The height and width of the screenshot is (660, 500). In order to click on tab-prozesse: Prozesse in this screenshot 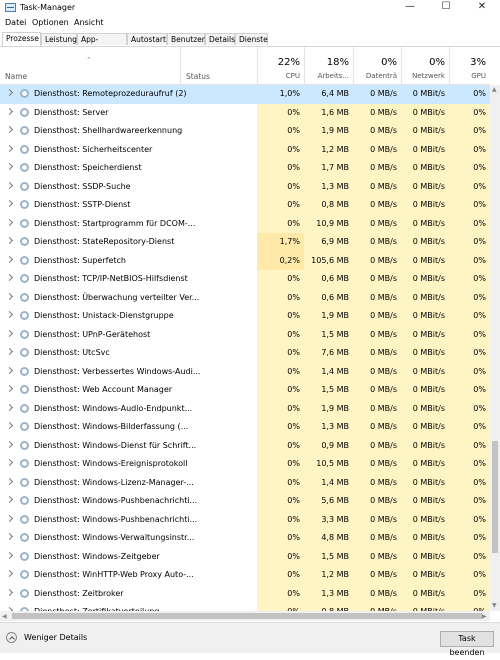, I will do `click(21, 39)`.